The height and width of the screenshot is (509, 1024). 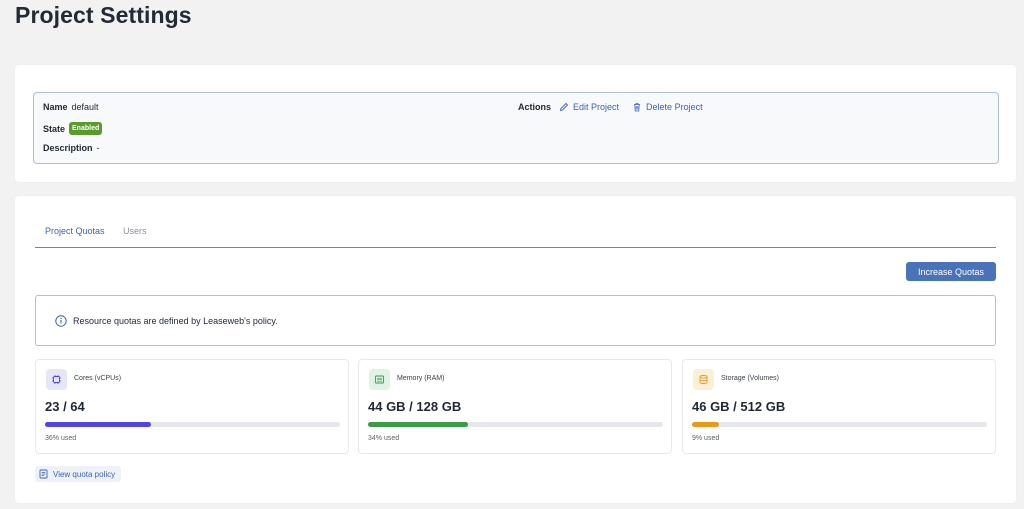 I want to click on quota-card-cores: Cores (vCPUs) 23 / 64 36% used, so click(x=192, y=406).